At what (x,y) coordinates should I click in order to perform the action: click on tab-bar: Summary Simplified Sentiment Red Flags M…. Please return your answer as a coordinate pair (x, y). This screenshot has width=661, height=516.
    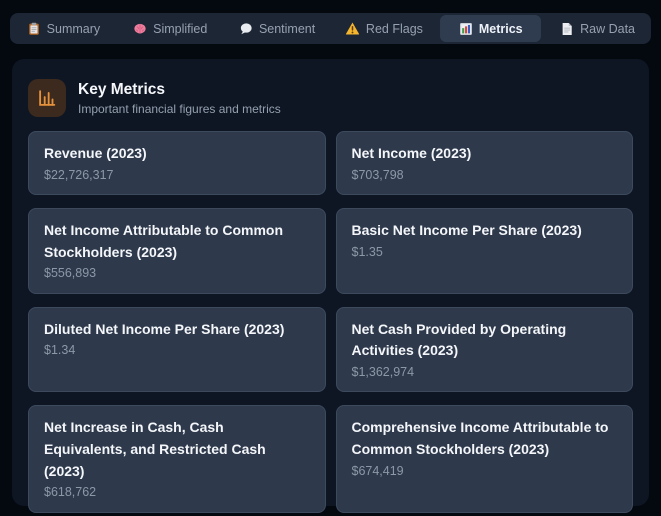
    Looking at the image, I should click on (330, 28).